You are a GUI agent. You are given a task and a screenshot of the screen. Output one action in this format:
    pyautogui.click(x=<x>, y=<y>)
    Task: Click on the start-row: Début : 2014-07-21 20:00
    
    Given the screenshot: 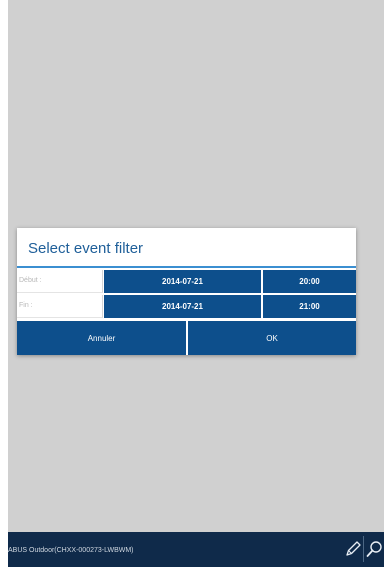 What is the action you would take?
    pyautogui.click(x=186, y=281)
    